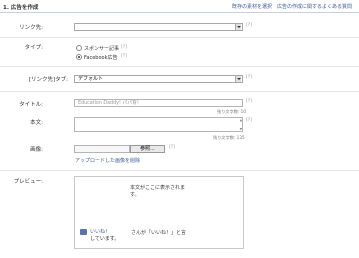 The height and width of the screenshot is (258, 359). What do you see at coordinates (110, 103) in the screenshot?
I see `title-value: Education Daddy! パパ育！` at bounding box center [110, 103].